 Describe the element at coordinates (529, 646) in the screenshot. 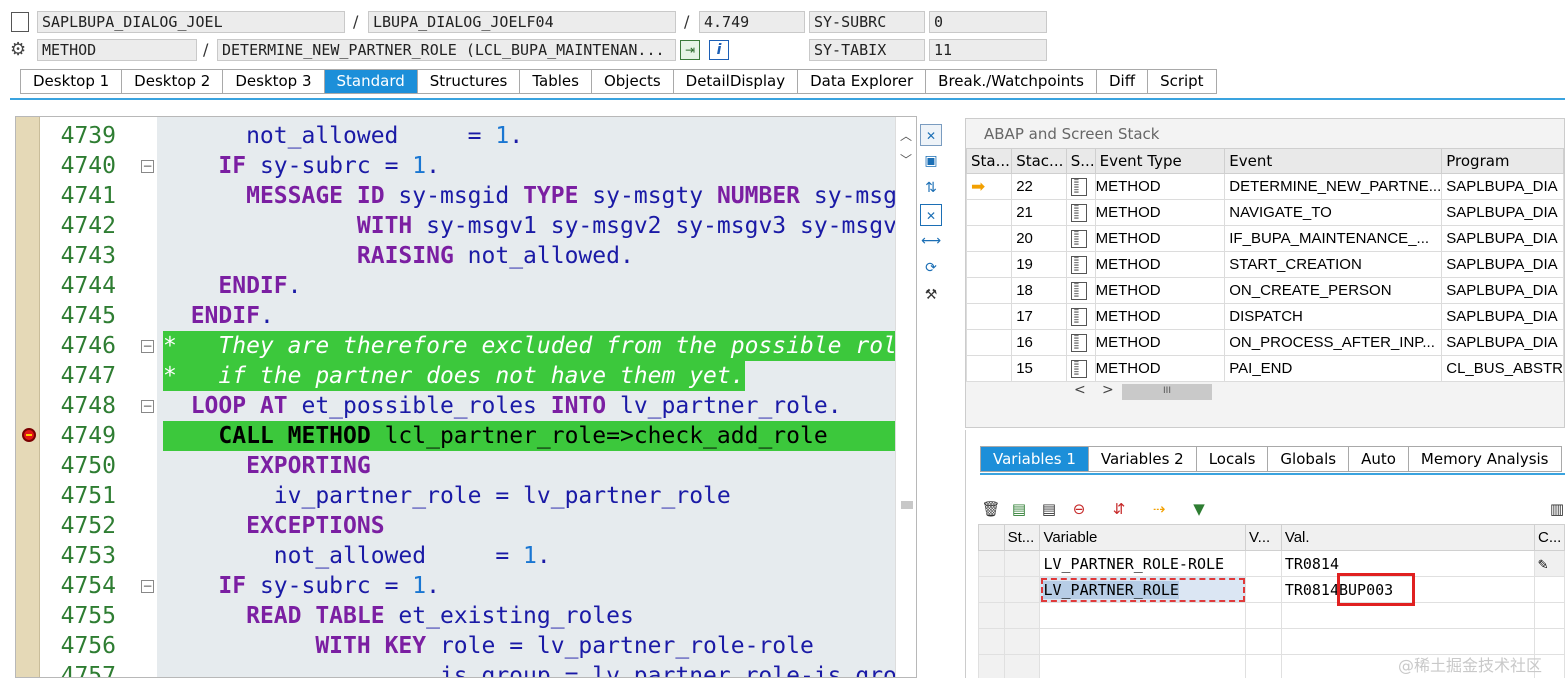

I see `code-line: WITH KEY role = lv_partner_role-role` at that location.